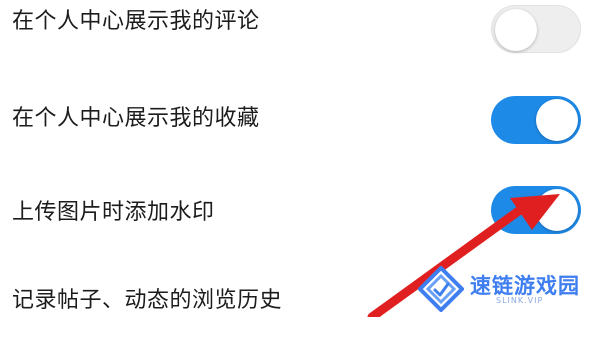 This screenshot has width=600, height=340. What do you see at coordinates (520, 300) in the screenshot?
I see `watermark-subtitle: SLINK.VIP` at bounding box center [520, 300].